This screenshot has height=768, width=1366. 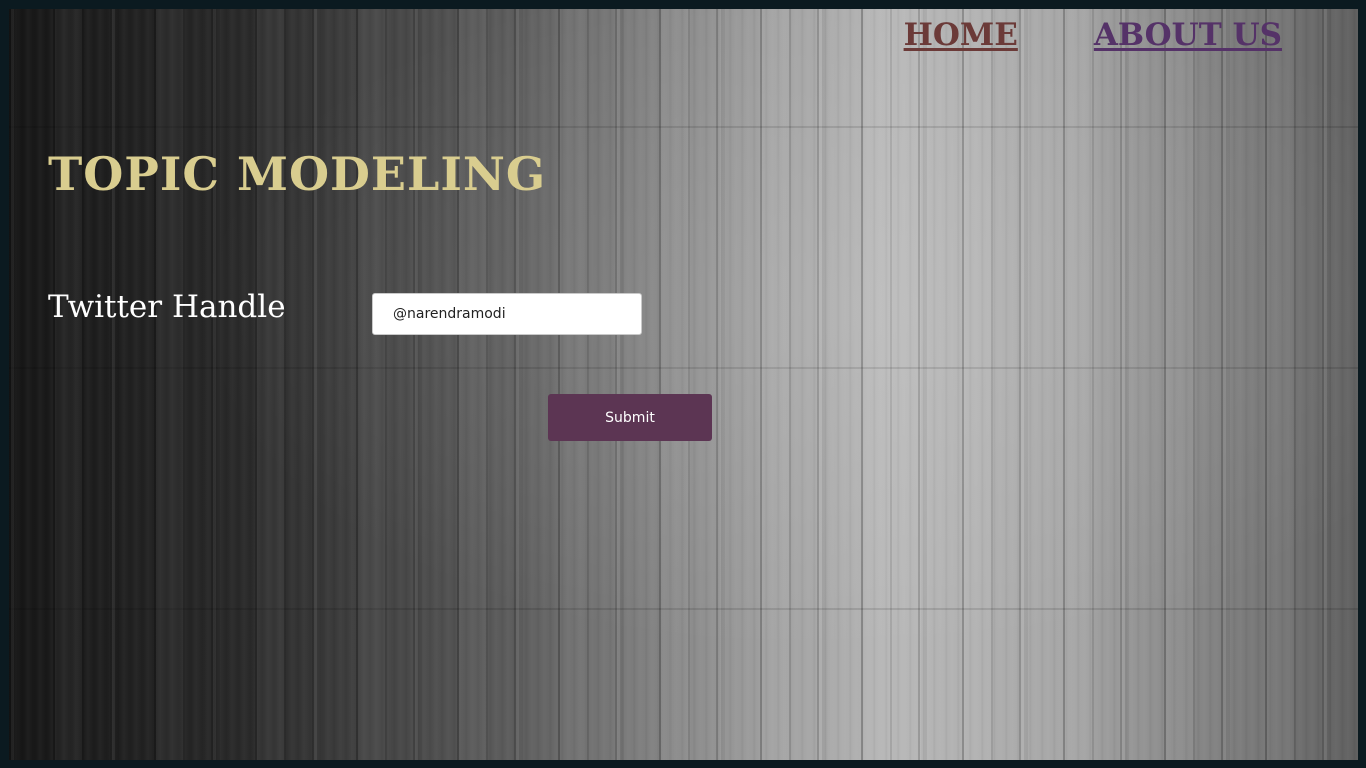 I want to click on twitter-handle-input, so click(x=507, y=314).